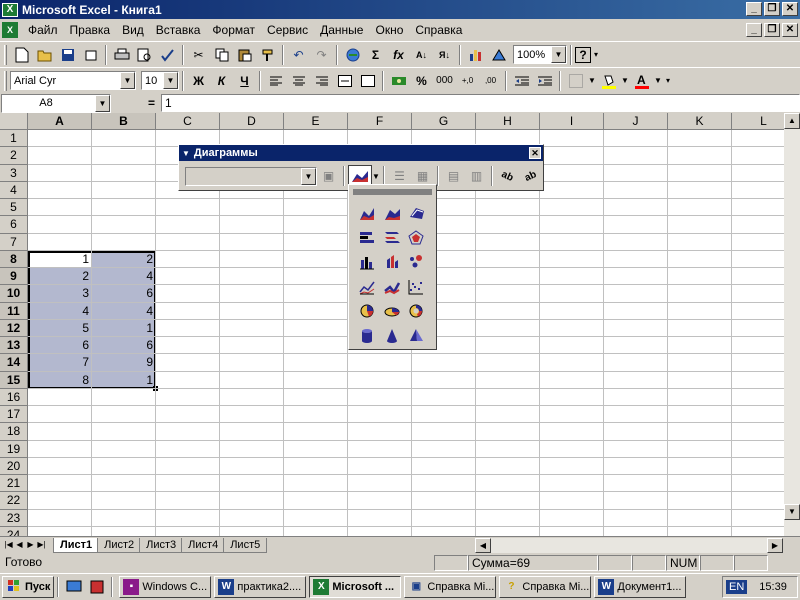  What do you see at coordinates (14, 225) in the screenshot?
I see `row-header-6: 6` at bounding box center [14, 225].